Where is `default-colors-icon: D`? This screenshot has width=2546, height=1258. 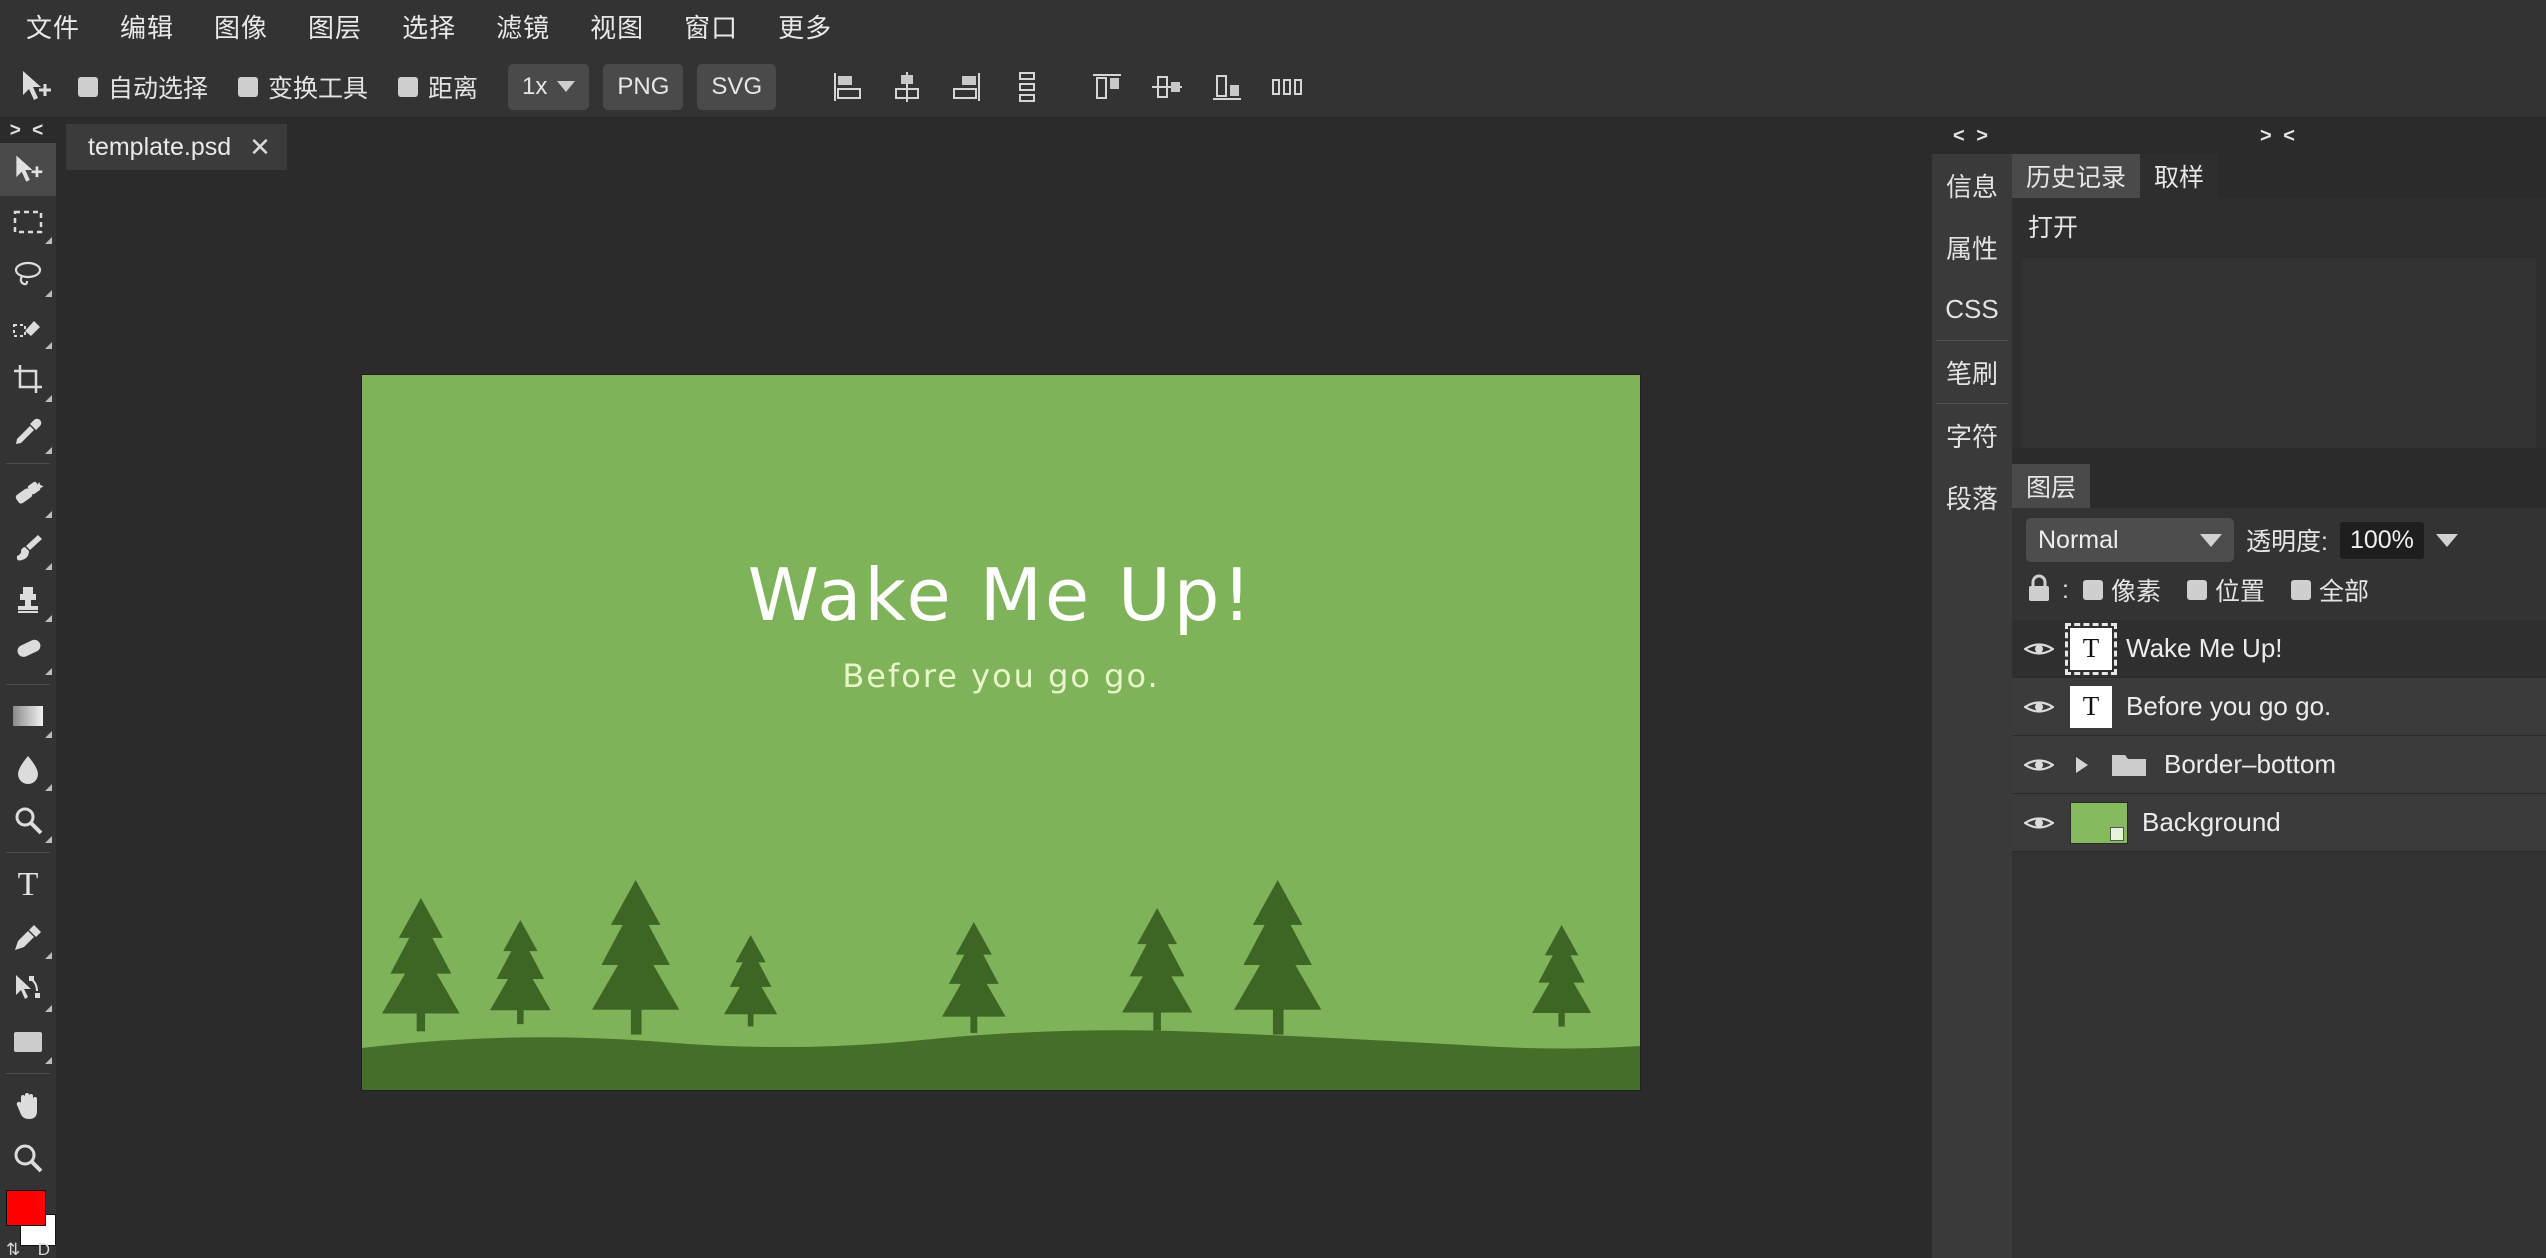 default-colors-icon: D is located at coordinates (44, 1249).